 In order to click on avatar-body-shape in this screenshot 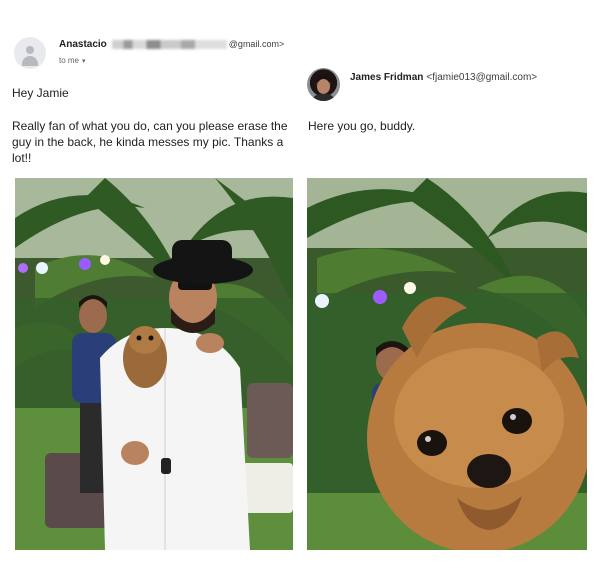, I will do `click(30, 61)`.